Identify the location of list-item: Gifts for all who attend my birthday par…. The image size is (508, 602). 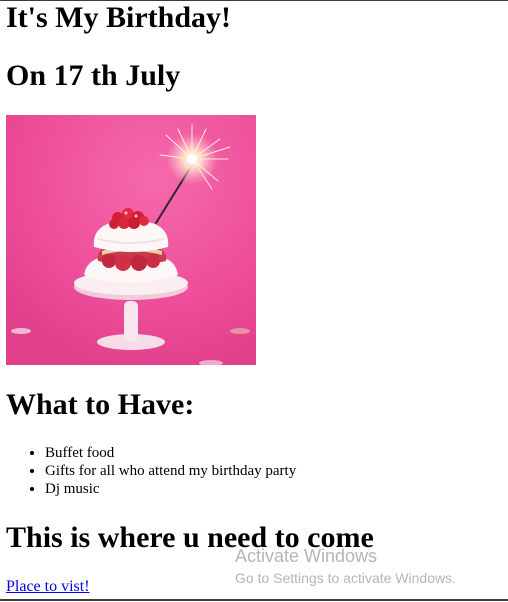
(170, 471).